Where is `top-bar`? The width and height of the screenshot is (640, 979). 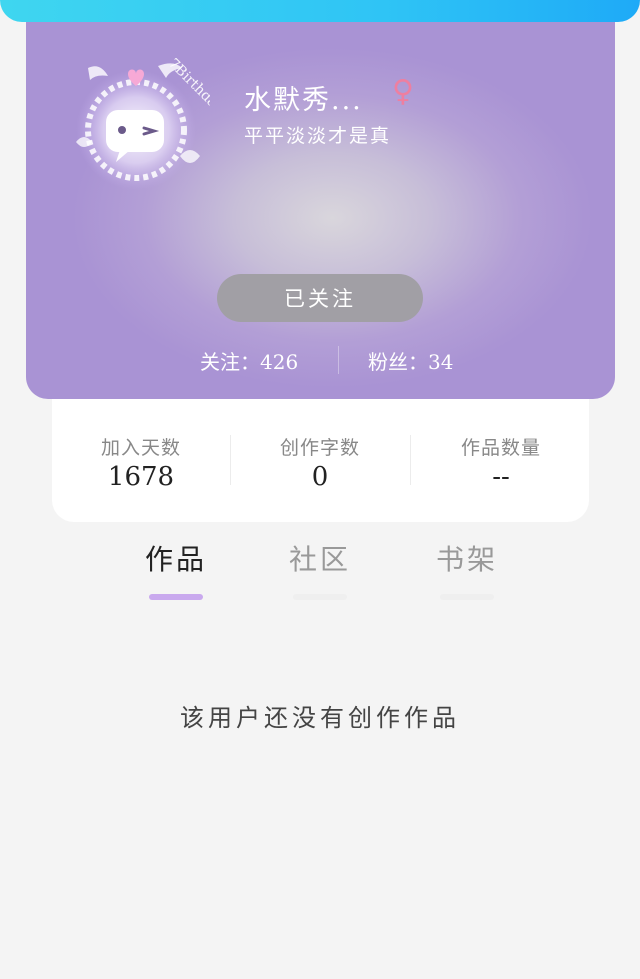
top-bar is located at coordinates (320, 11).